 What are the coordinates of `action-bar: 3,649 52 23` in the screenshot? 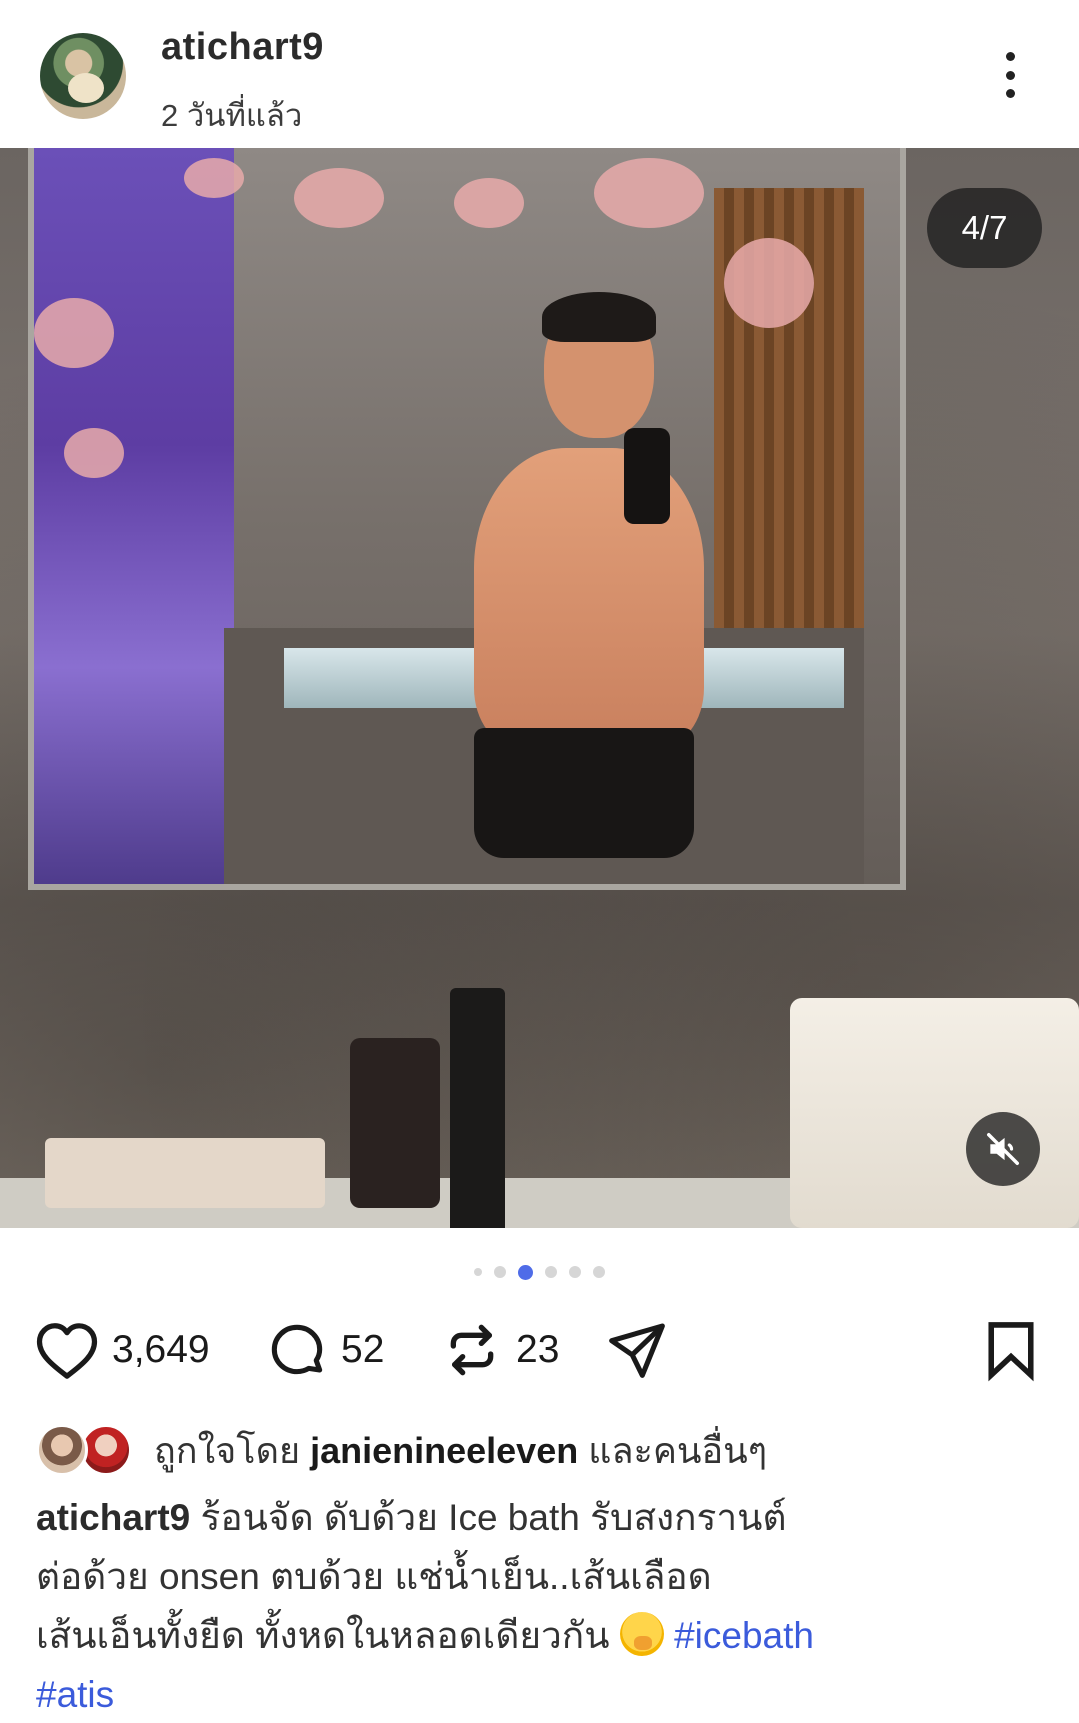 It's located at (539, 1350).